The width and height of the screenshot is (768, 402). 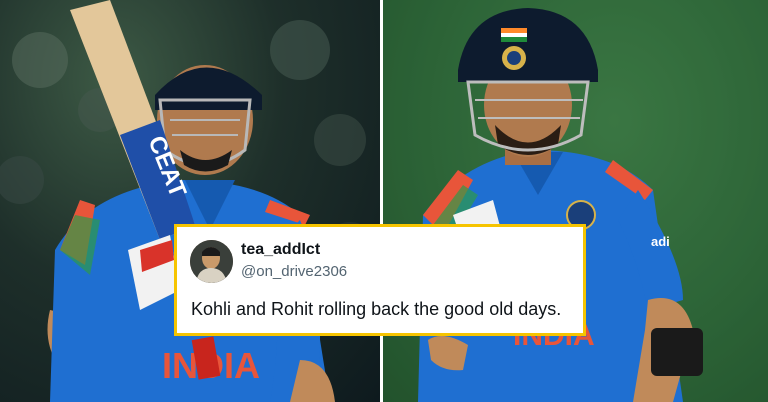 What do you see at coordinates (660, 241) in the screenshot?
I see `sleeve-logo: adi` at bounding box center [660, 241].